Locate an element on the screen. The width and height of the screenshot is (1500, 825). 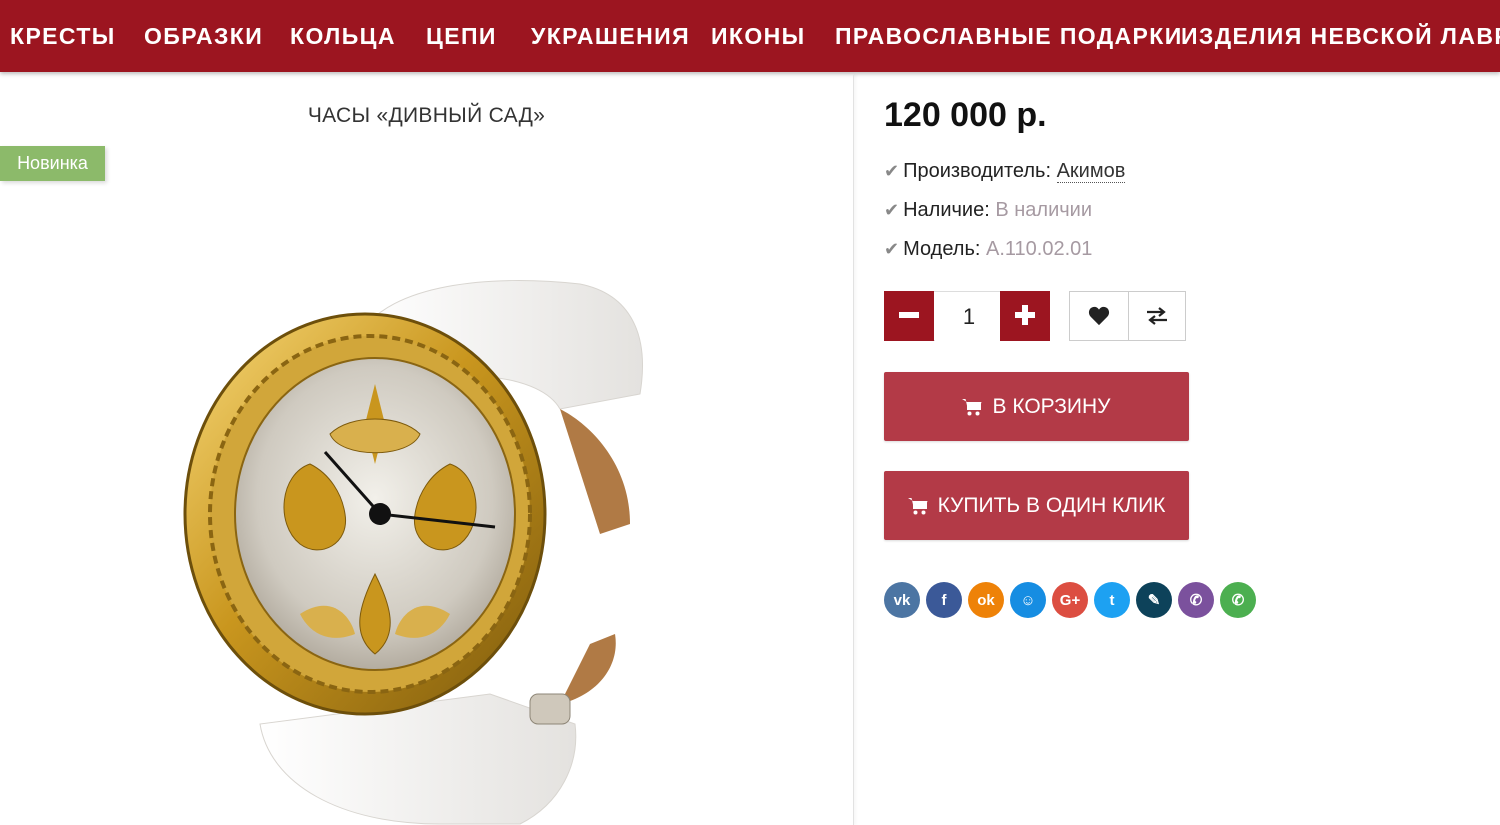
buy-one-click-label: КУПИТЬ В ОДИН КЛИК is located at coordinates (1051, 505).